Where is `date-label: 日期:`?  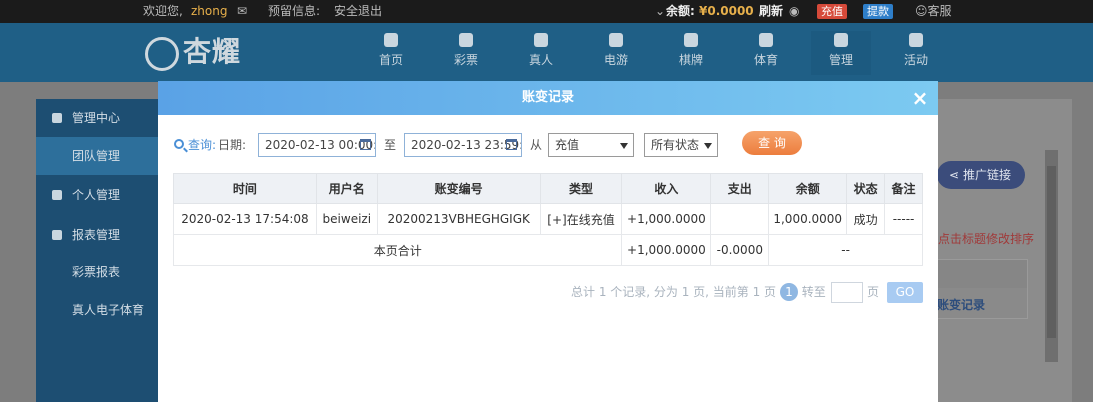
date-label: 日期: is located at coordinates (232, 145).